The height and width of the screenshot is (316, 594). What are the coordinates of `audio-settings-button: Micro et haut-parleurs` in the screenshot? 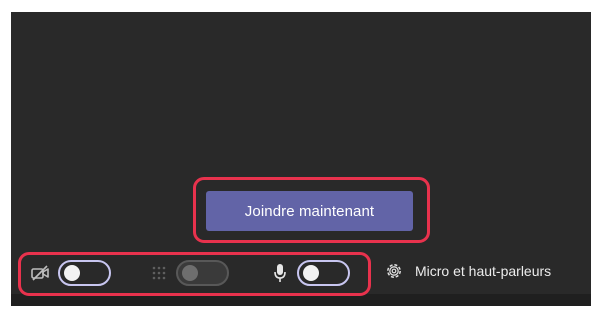 It's located at (467, 271).